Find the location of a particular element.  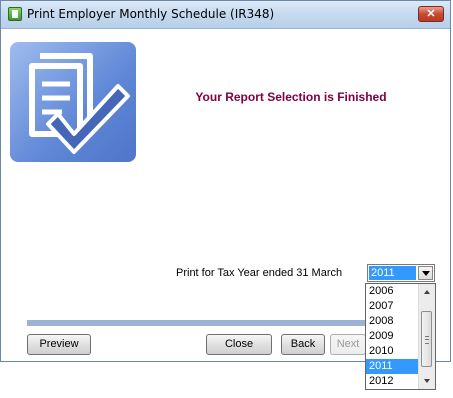

dropdown-option: 2011 is located at coordinates (392, 366).